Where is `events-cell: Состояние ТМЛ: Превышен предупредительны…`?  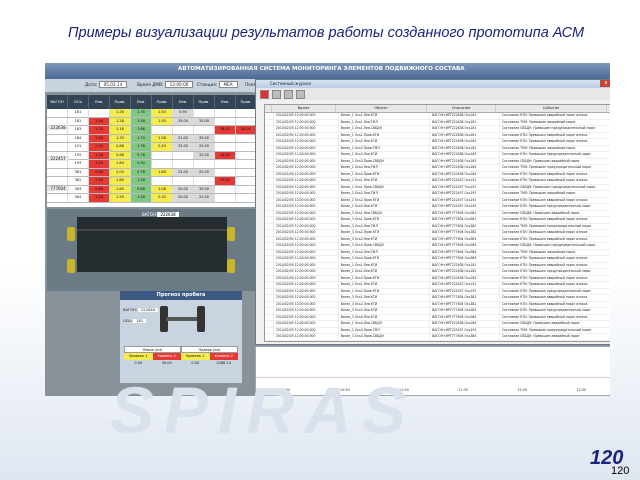 events-cell: Состояние ТМЛ: Превышен предупредительны… is located at coordinates (555, 226).